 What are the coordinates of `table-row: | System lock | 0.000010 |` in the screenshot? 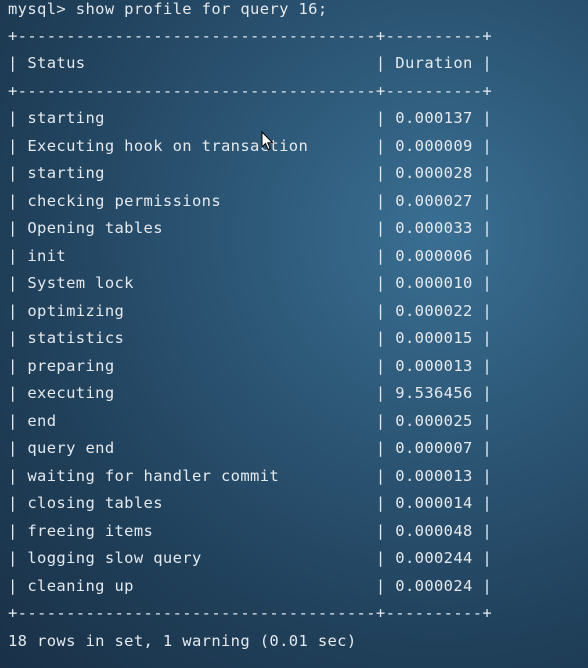 It's located at (250, 283).